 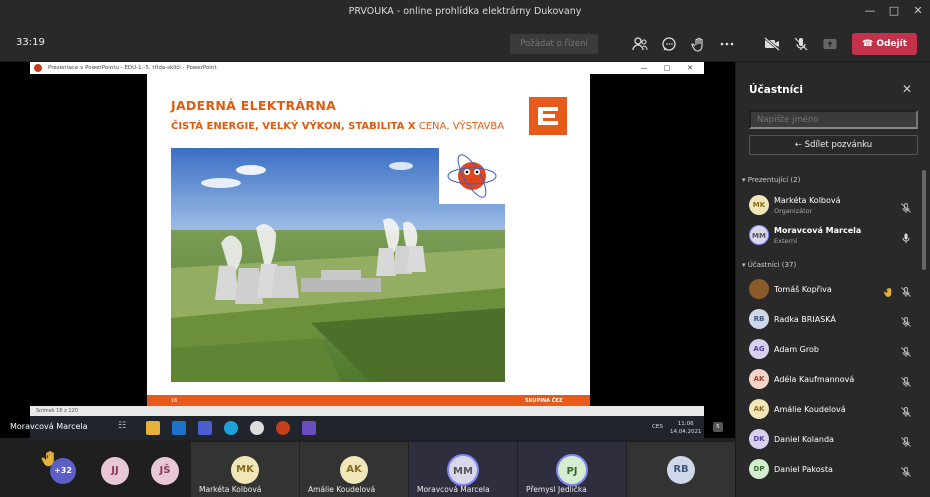 What do you see at coordinates (772, 44) in the screenshot?
I see `camera-off-icon` at bounding box center [772, 44].